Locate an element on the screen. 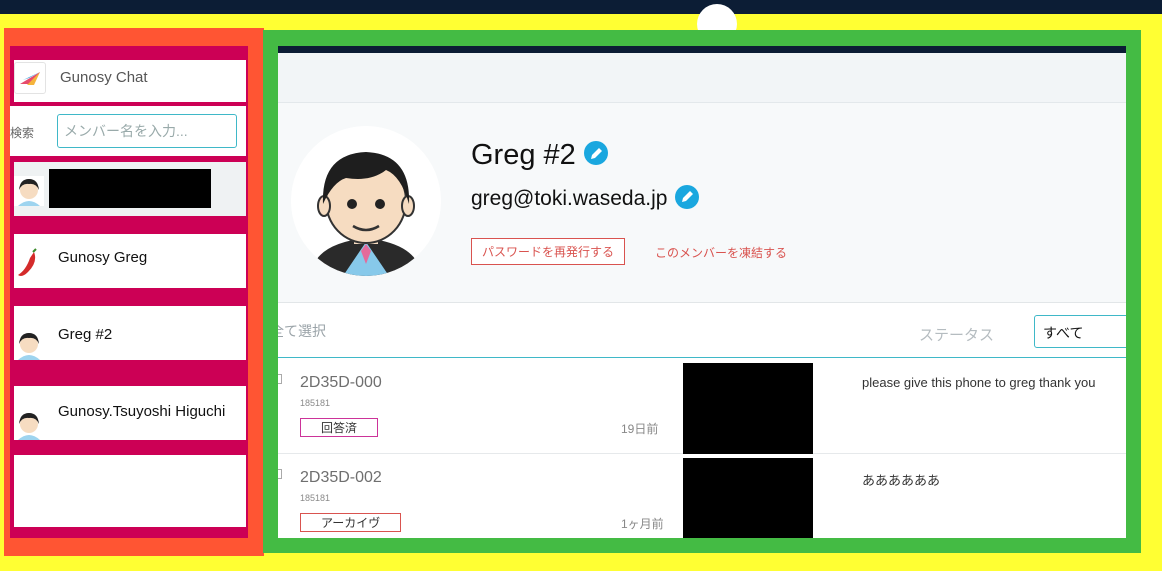  message-row: 2D35D-002 185181 アーカイヴ 1ヶ月前 ああああああ is located at coordinates (702, 496).